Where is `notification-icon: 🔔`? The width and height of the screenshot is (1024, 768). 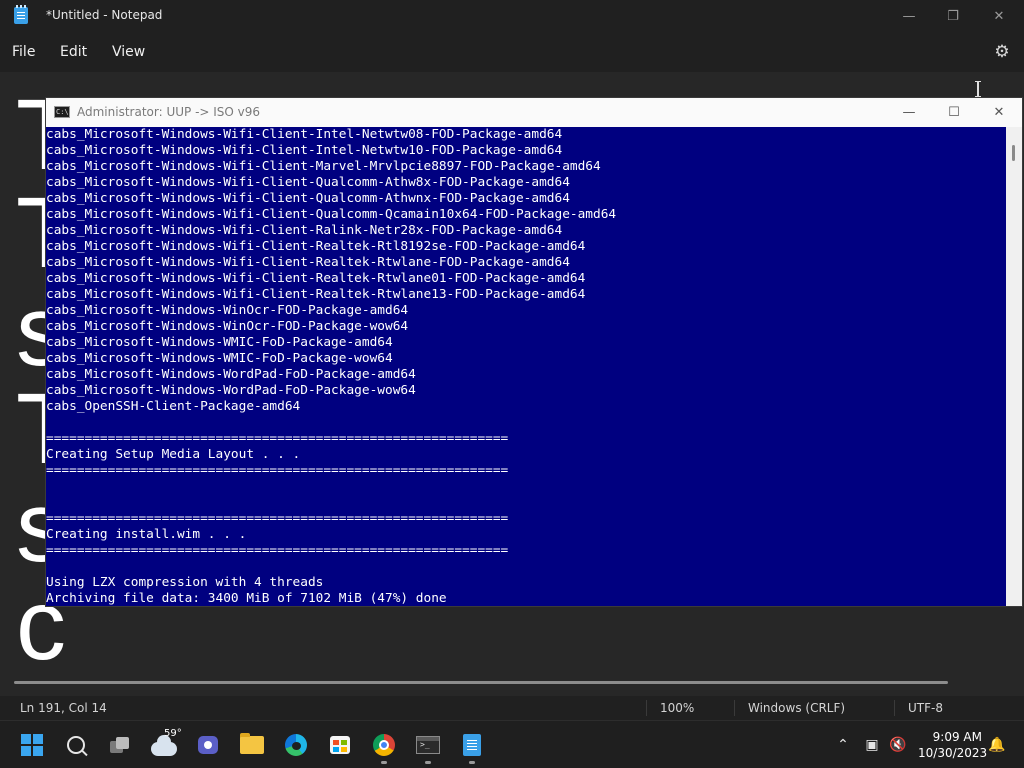 notification-icon: 🔔 is located at coordinates (997, 745).